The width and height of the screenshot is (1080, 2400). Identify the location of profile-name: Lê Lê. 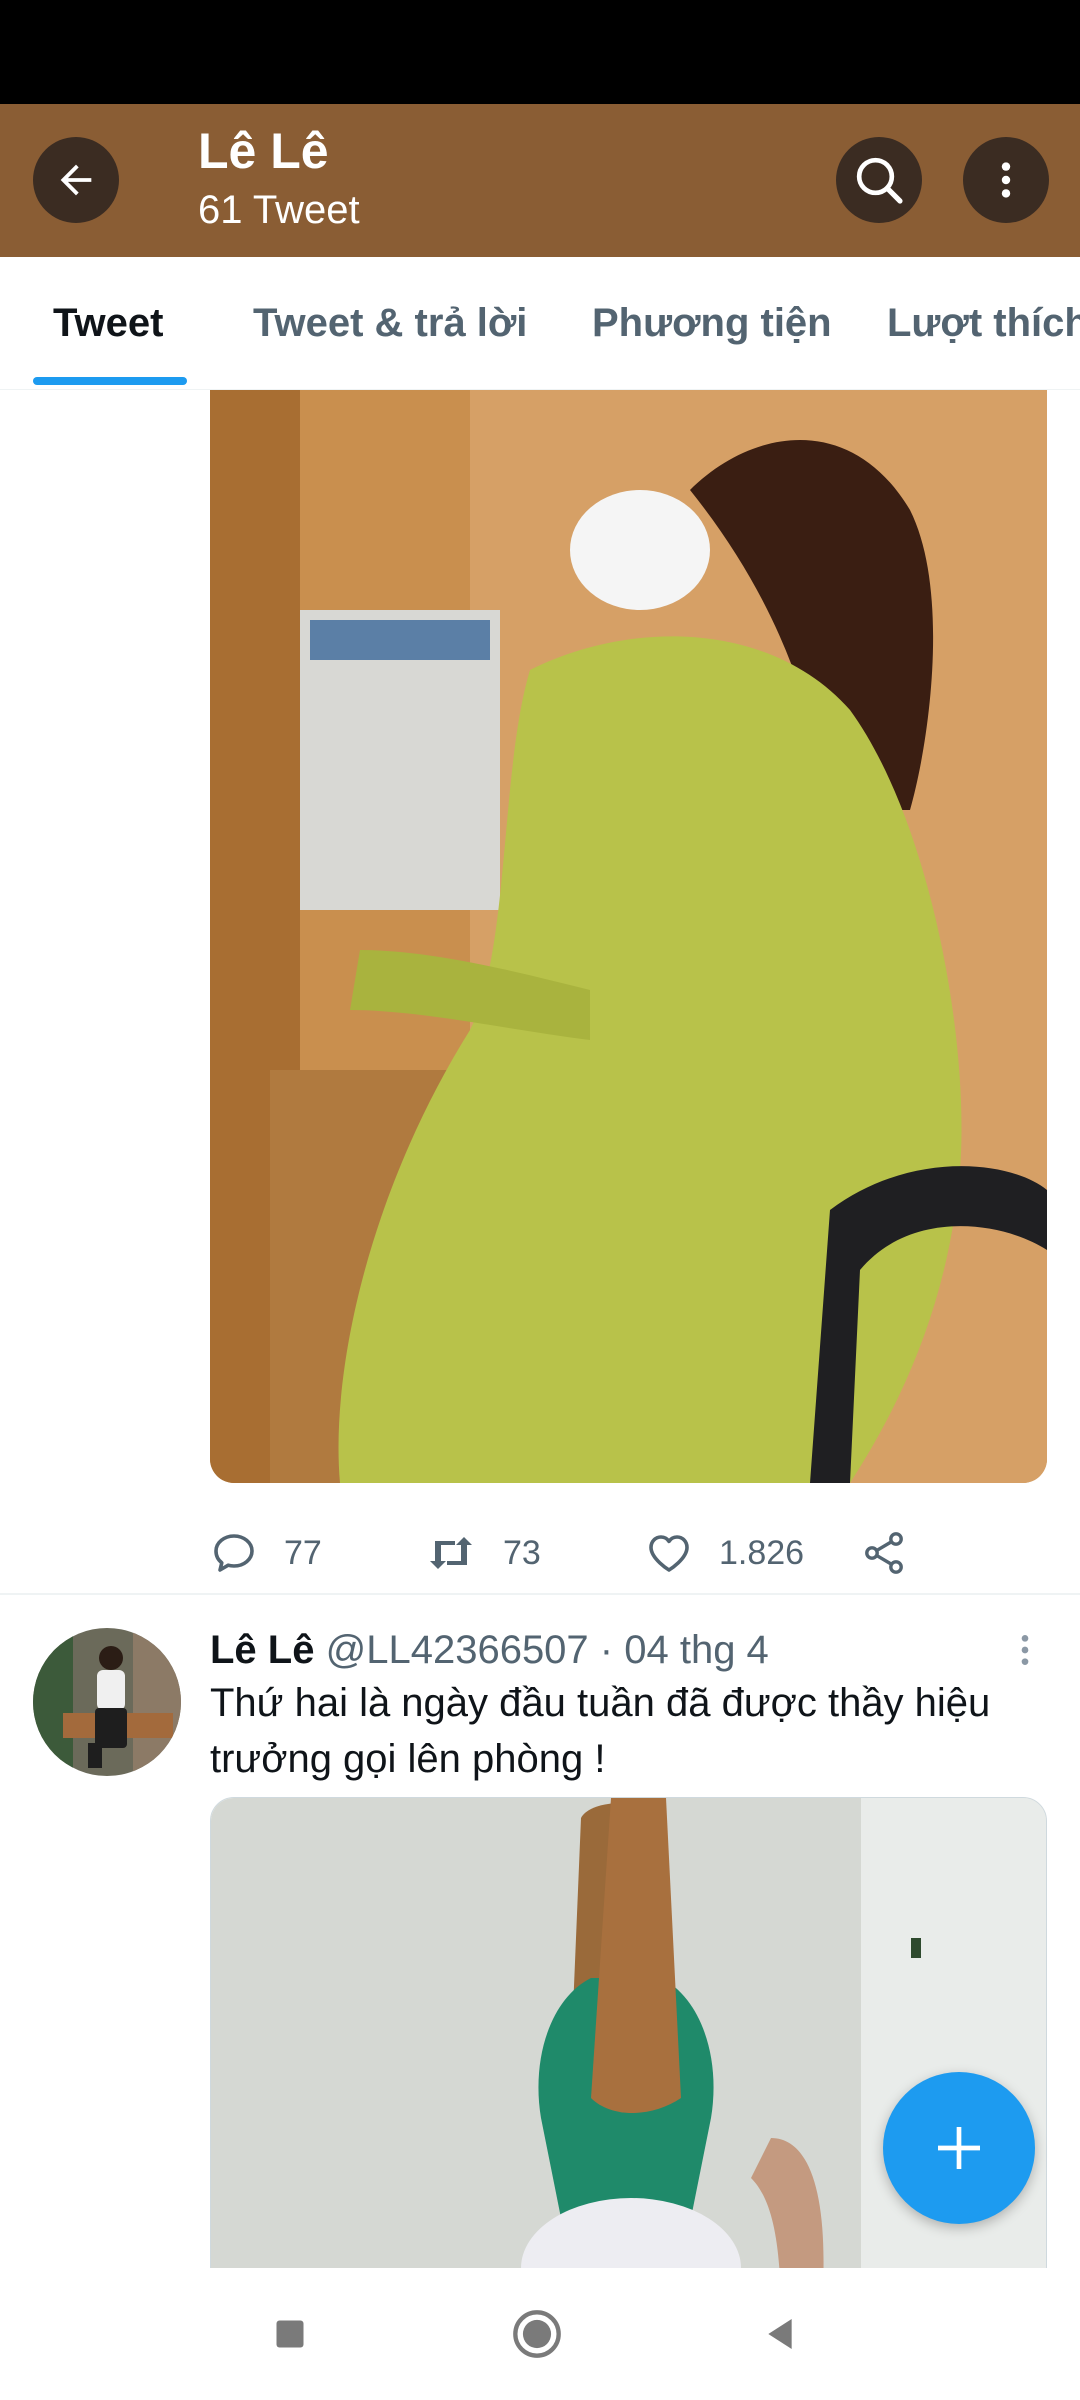
(263, 151).